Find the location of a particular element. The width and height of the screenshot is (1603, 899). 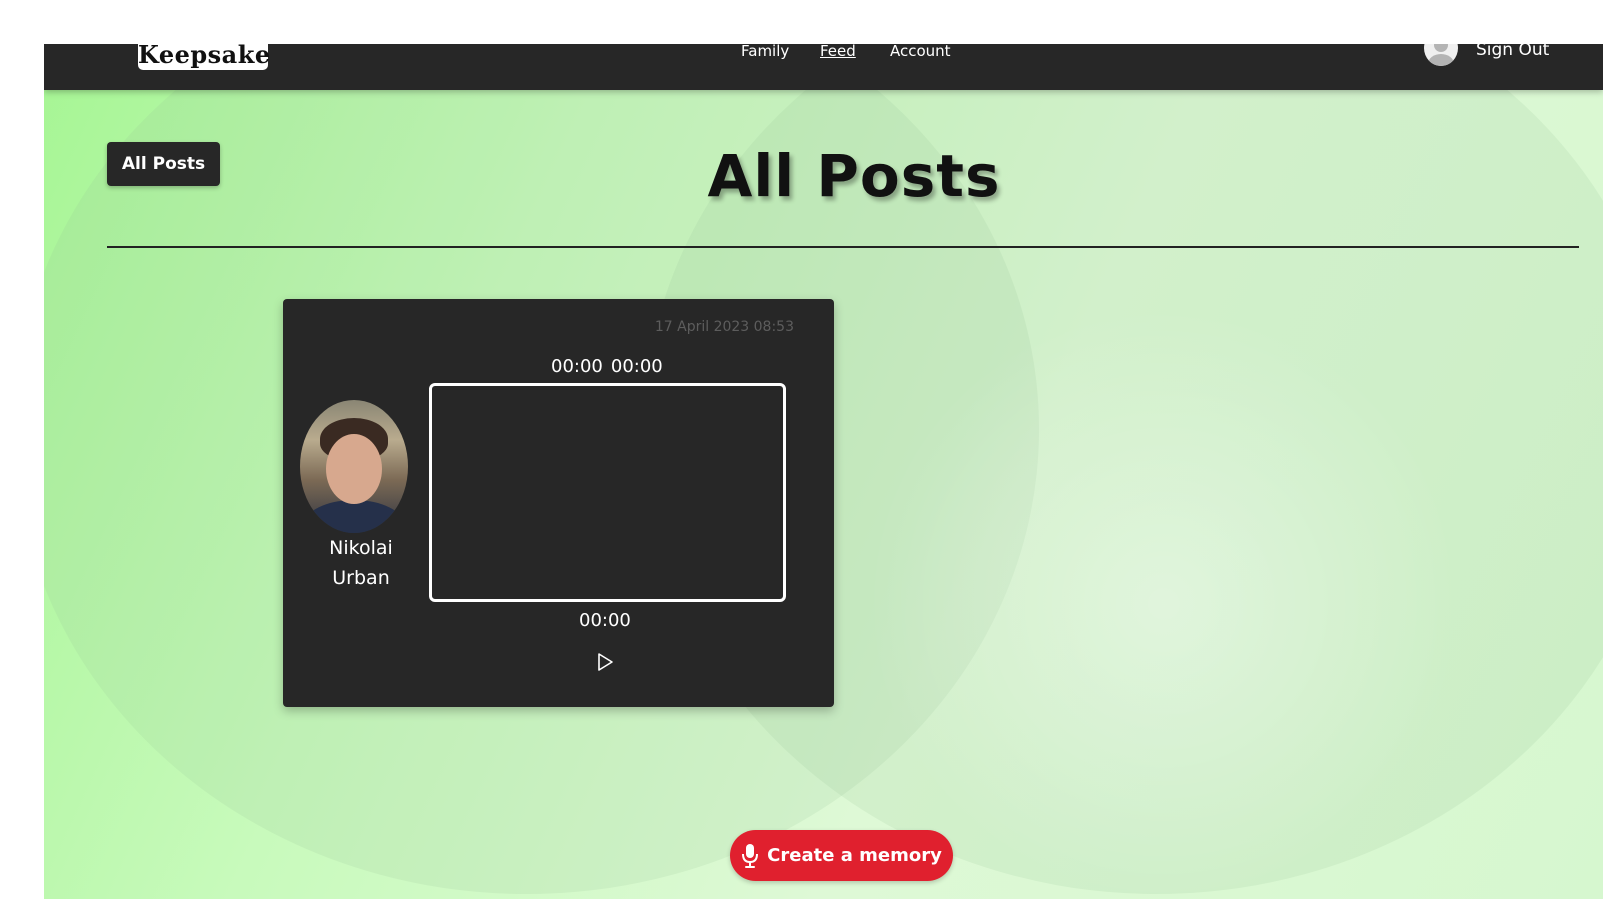

all-posts-button: All Posts is located at coordinates (163, 164).